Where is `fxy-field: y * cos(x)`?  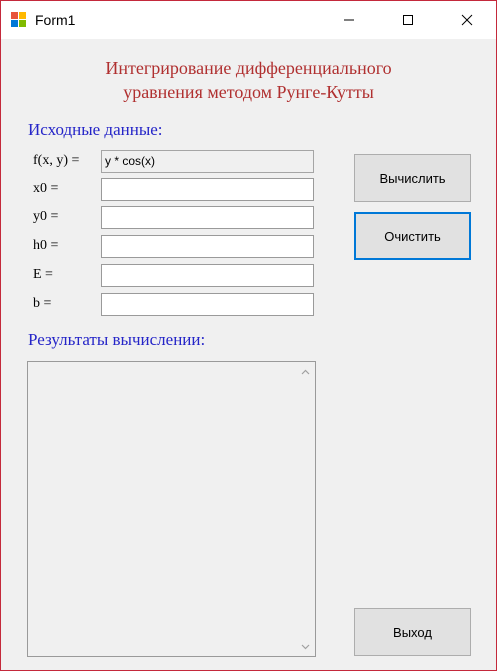
fxy-field: y * cos(x) is located at coordinates (207, 161).